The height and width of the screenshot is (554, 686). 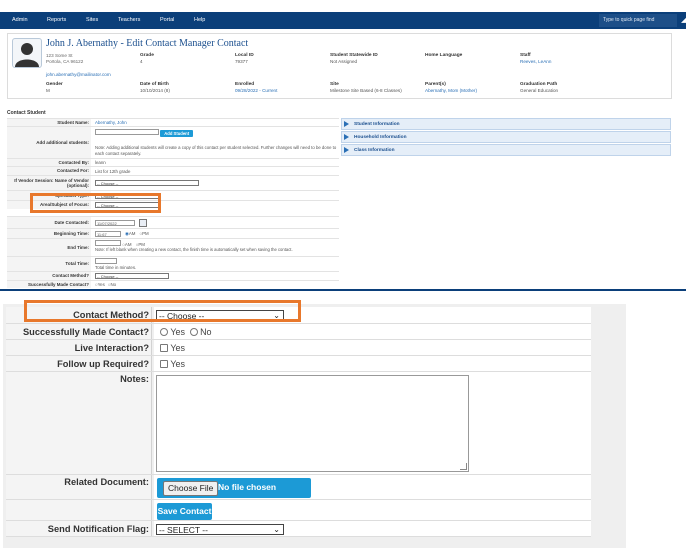 I want to click on pm-label: PM, so click(x=145, y=233).